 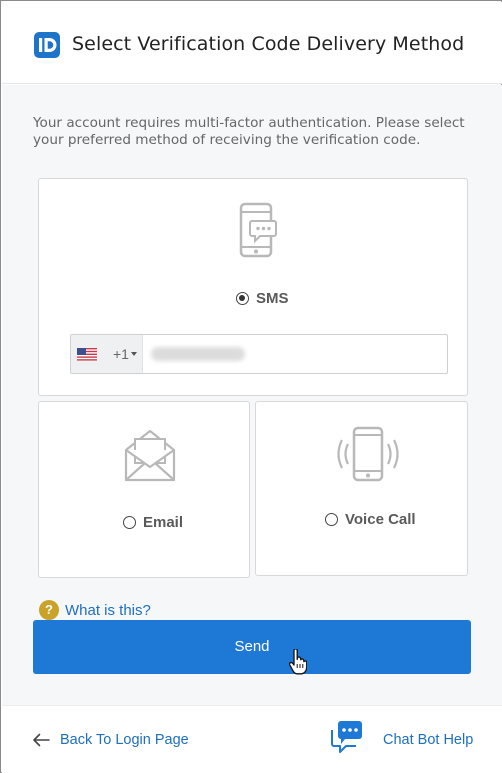 What do you see at coordinates (368, 454) in the screenshot?
I see `phone-ringing-icon` at bounding box center [368, 454].